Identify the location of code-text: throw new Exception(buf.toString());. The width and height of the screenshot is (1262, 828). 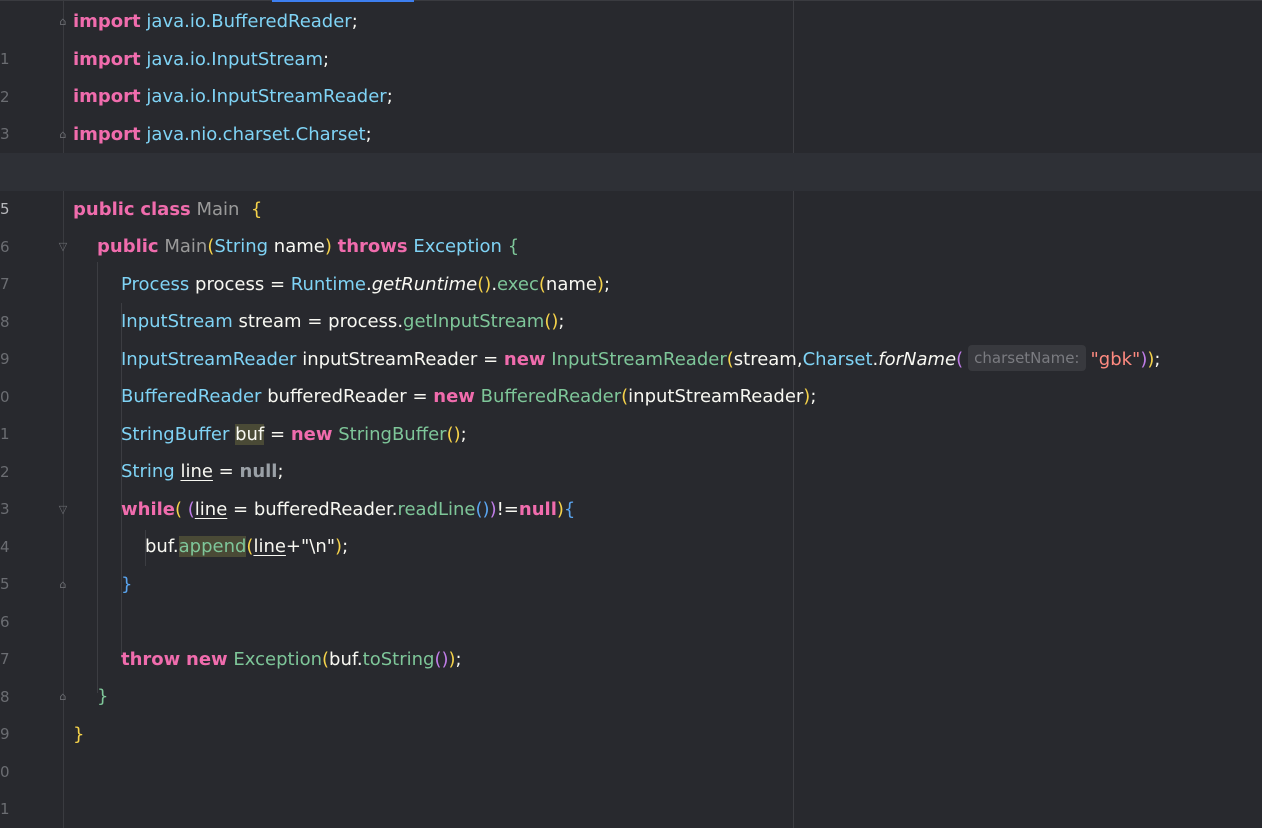
(291, 659).